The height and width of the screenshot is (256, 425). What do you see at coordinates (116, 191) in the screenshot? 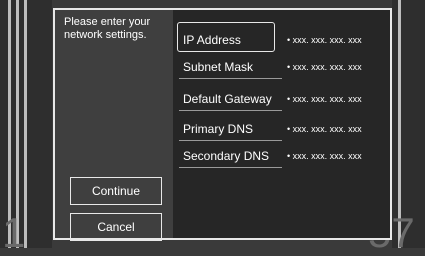
I see `continue-button: Continue` at bounding box center [116, 191].